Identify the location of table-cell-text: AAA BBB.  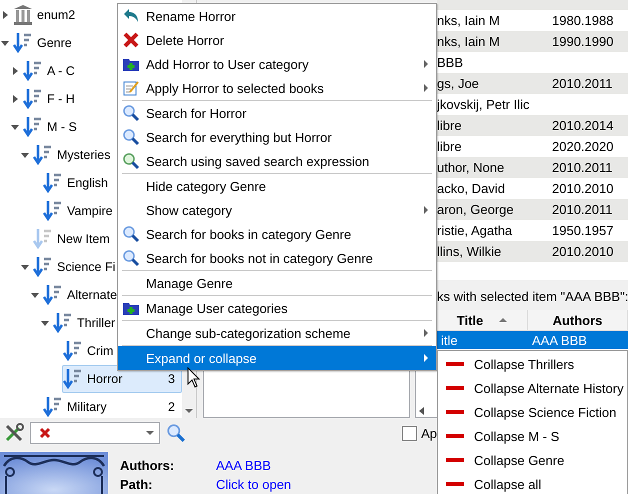
(559, 340).